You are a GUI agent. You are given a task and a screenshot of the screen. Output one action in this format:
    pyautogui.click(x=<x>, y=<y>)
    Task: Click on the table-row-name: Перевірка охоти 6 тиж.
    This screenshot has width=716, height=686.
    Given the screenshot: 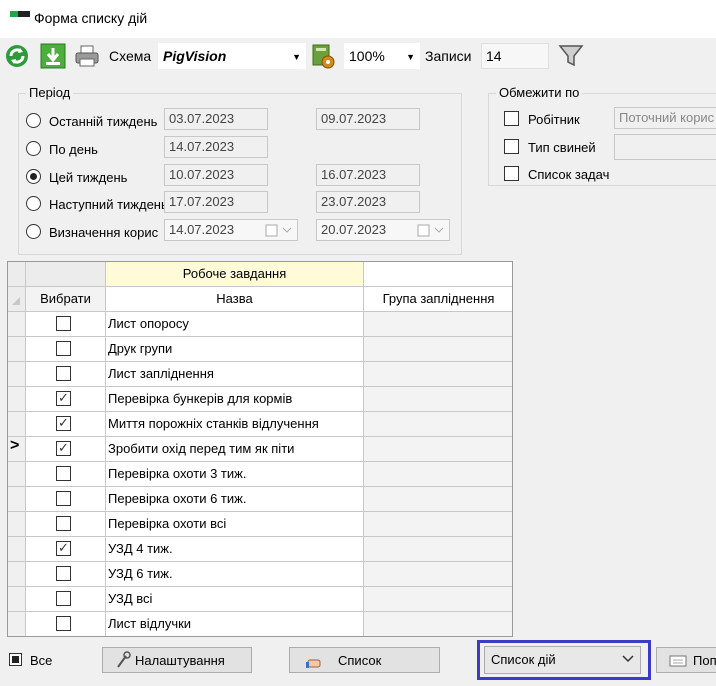 What is the action you would take?
    pyautogui.click(x=235, y=499)
    